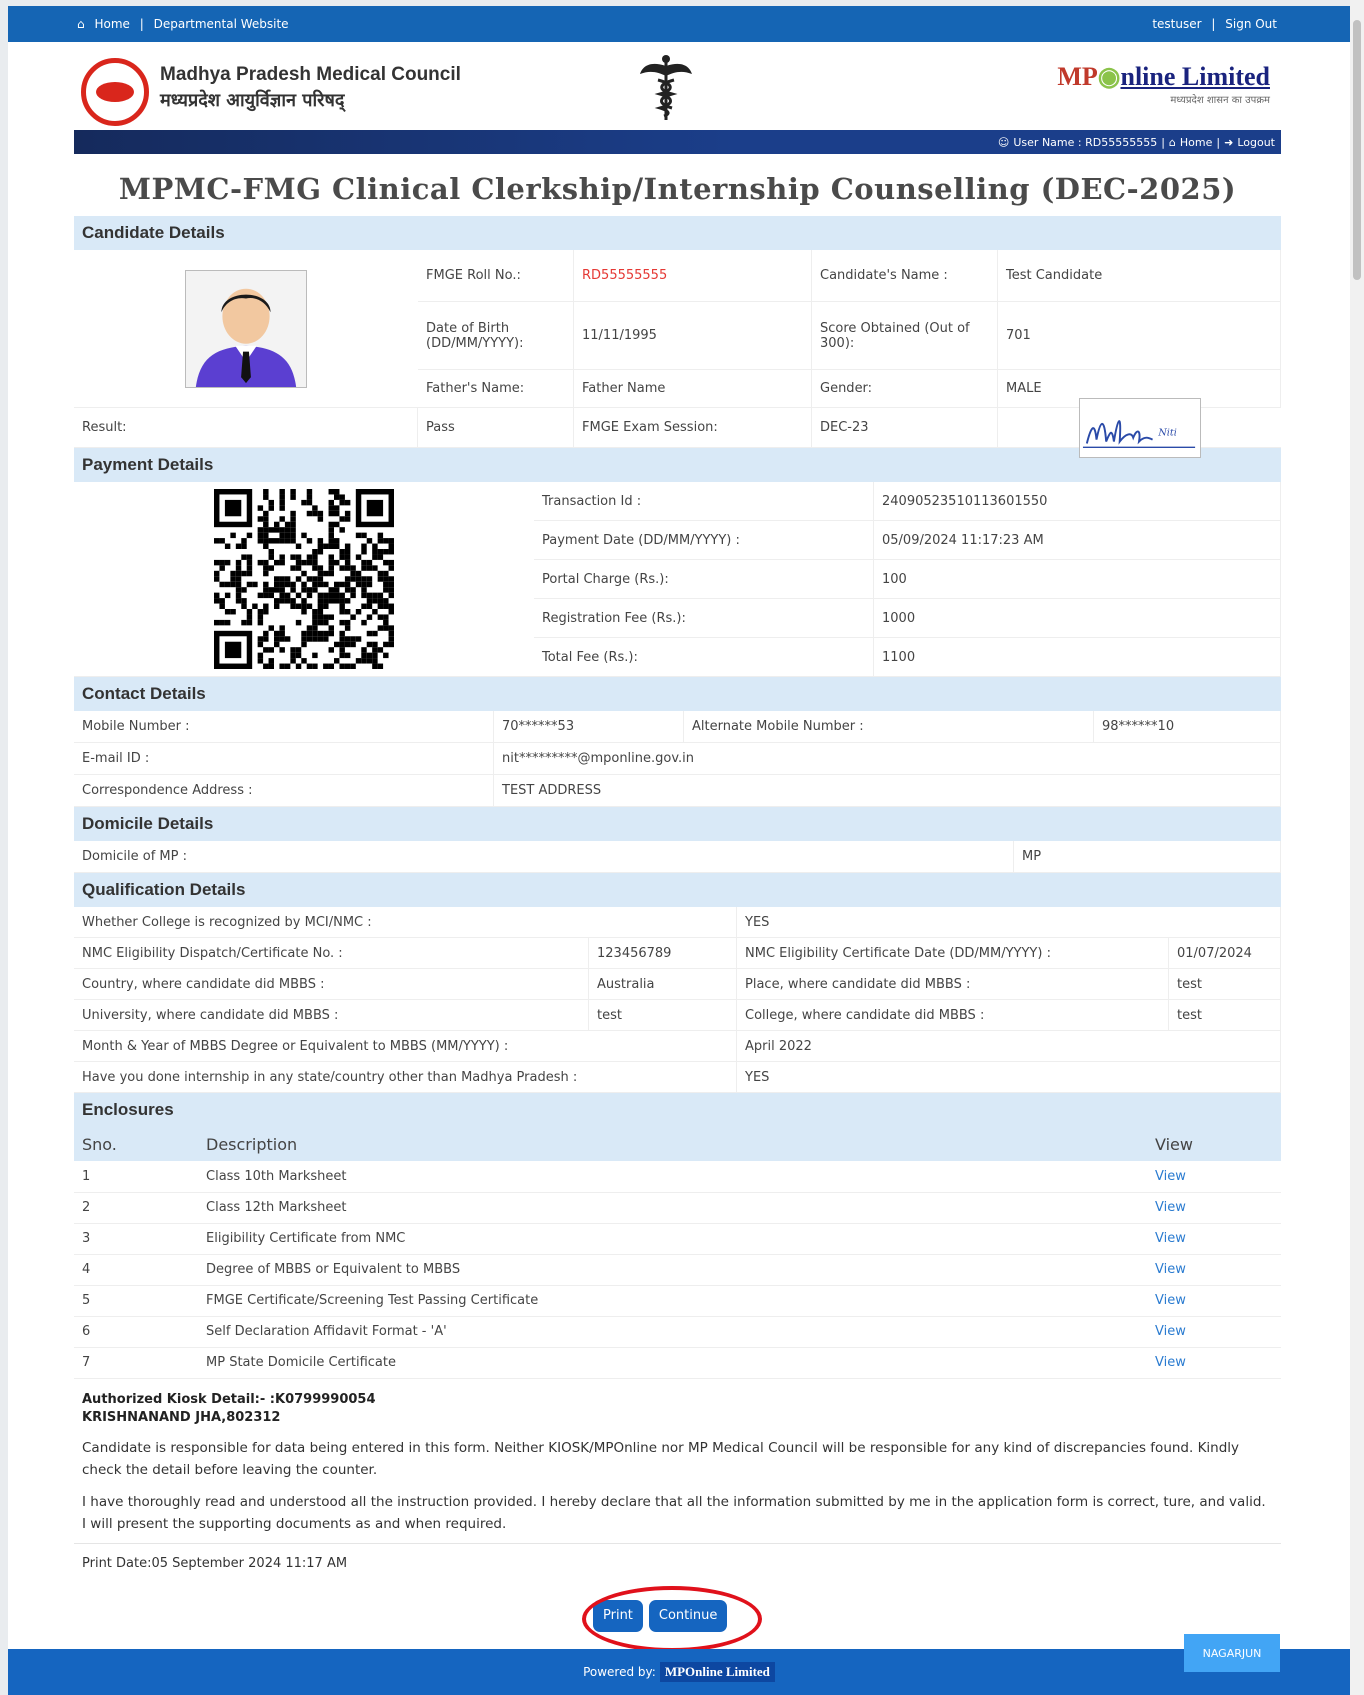 This screenshot has width=1364, height=1695. I want to click on father-value: Father Name, so click(693, 389).